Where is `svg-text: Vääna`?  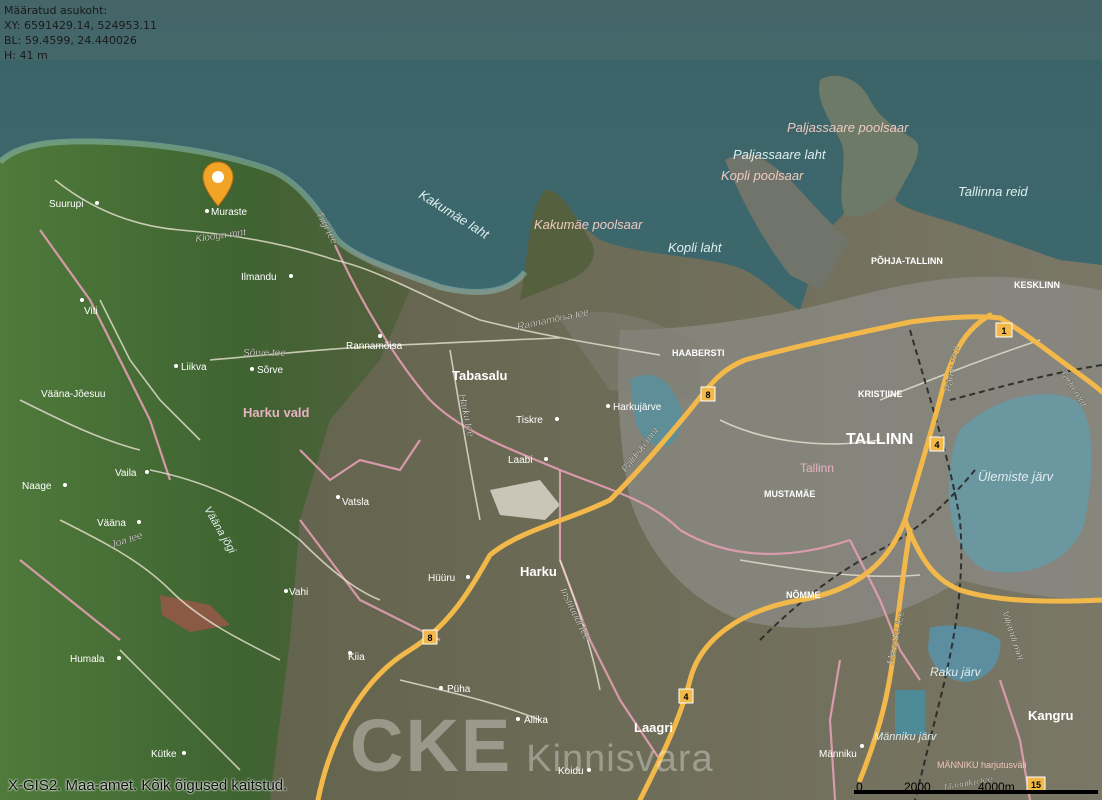 svg-text: Vääna is located at coordinates (111, 523).